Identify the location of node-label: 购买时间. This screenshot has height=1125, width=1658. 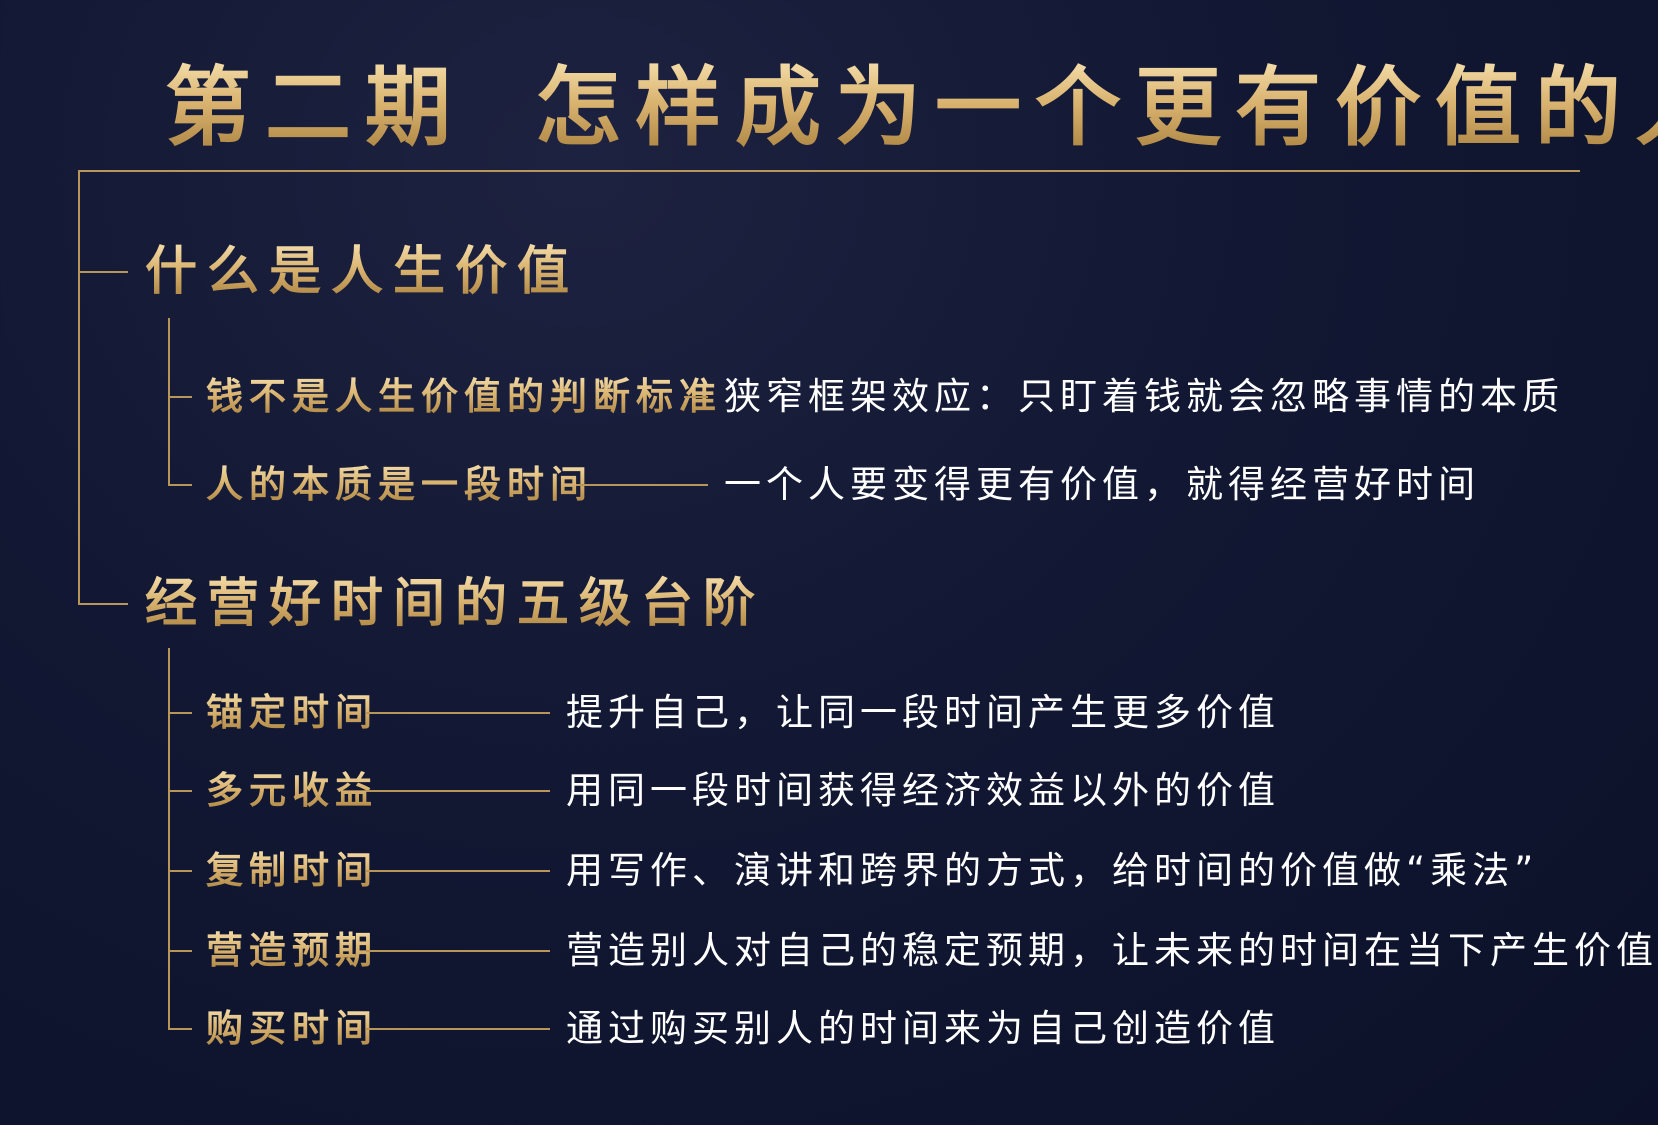
(292, 1028).